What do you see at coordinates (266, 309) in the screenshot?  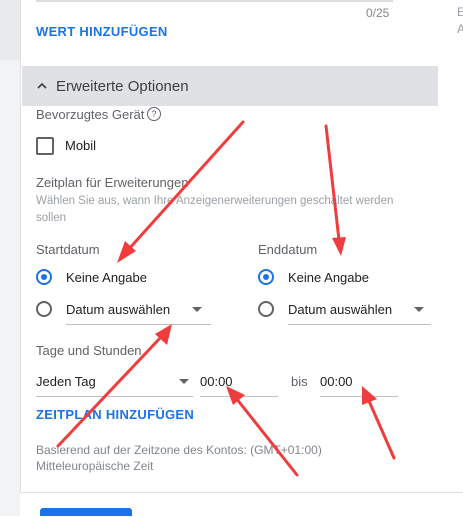 I see `end-date-pick-radio` at bounding box center [266, 309].